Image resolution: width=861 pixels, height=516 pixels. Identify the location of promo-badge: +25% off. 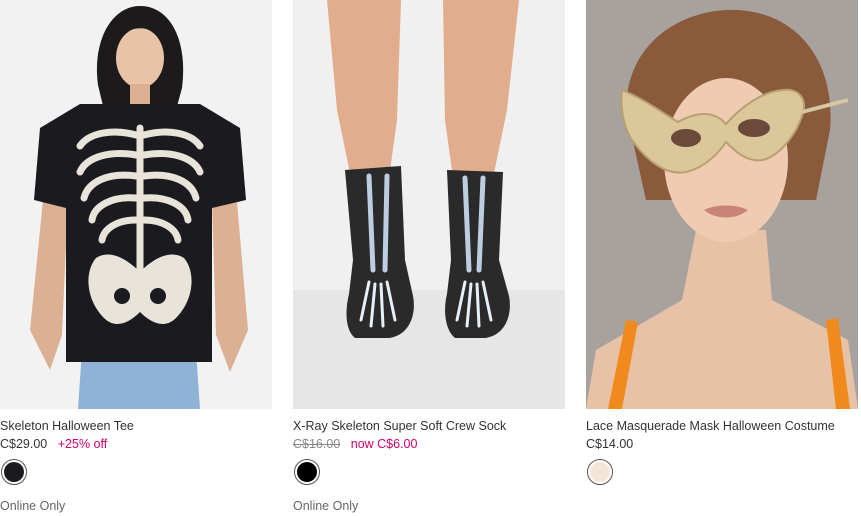
(82, 444).